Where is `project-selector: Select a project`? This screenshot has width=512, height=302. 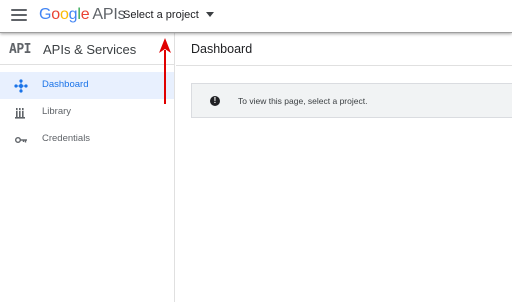 project-selector: Select a project is located at coordinates (168, 15).